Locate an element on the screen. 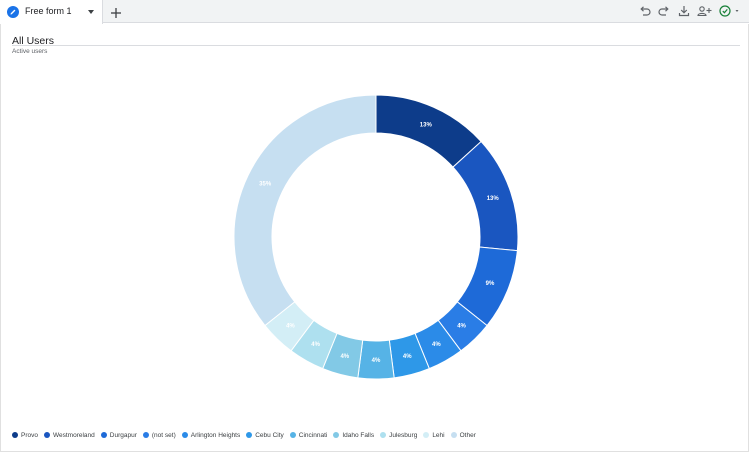 This screenshot has height=452, width=749. legend-item: (not set) is located at coordinates (159, 435).